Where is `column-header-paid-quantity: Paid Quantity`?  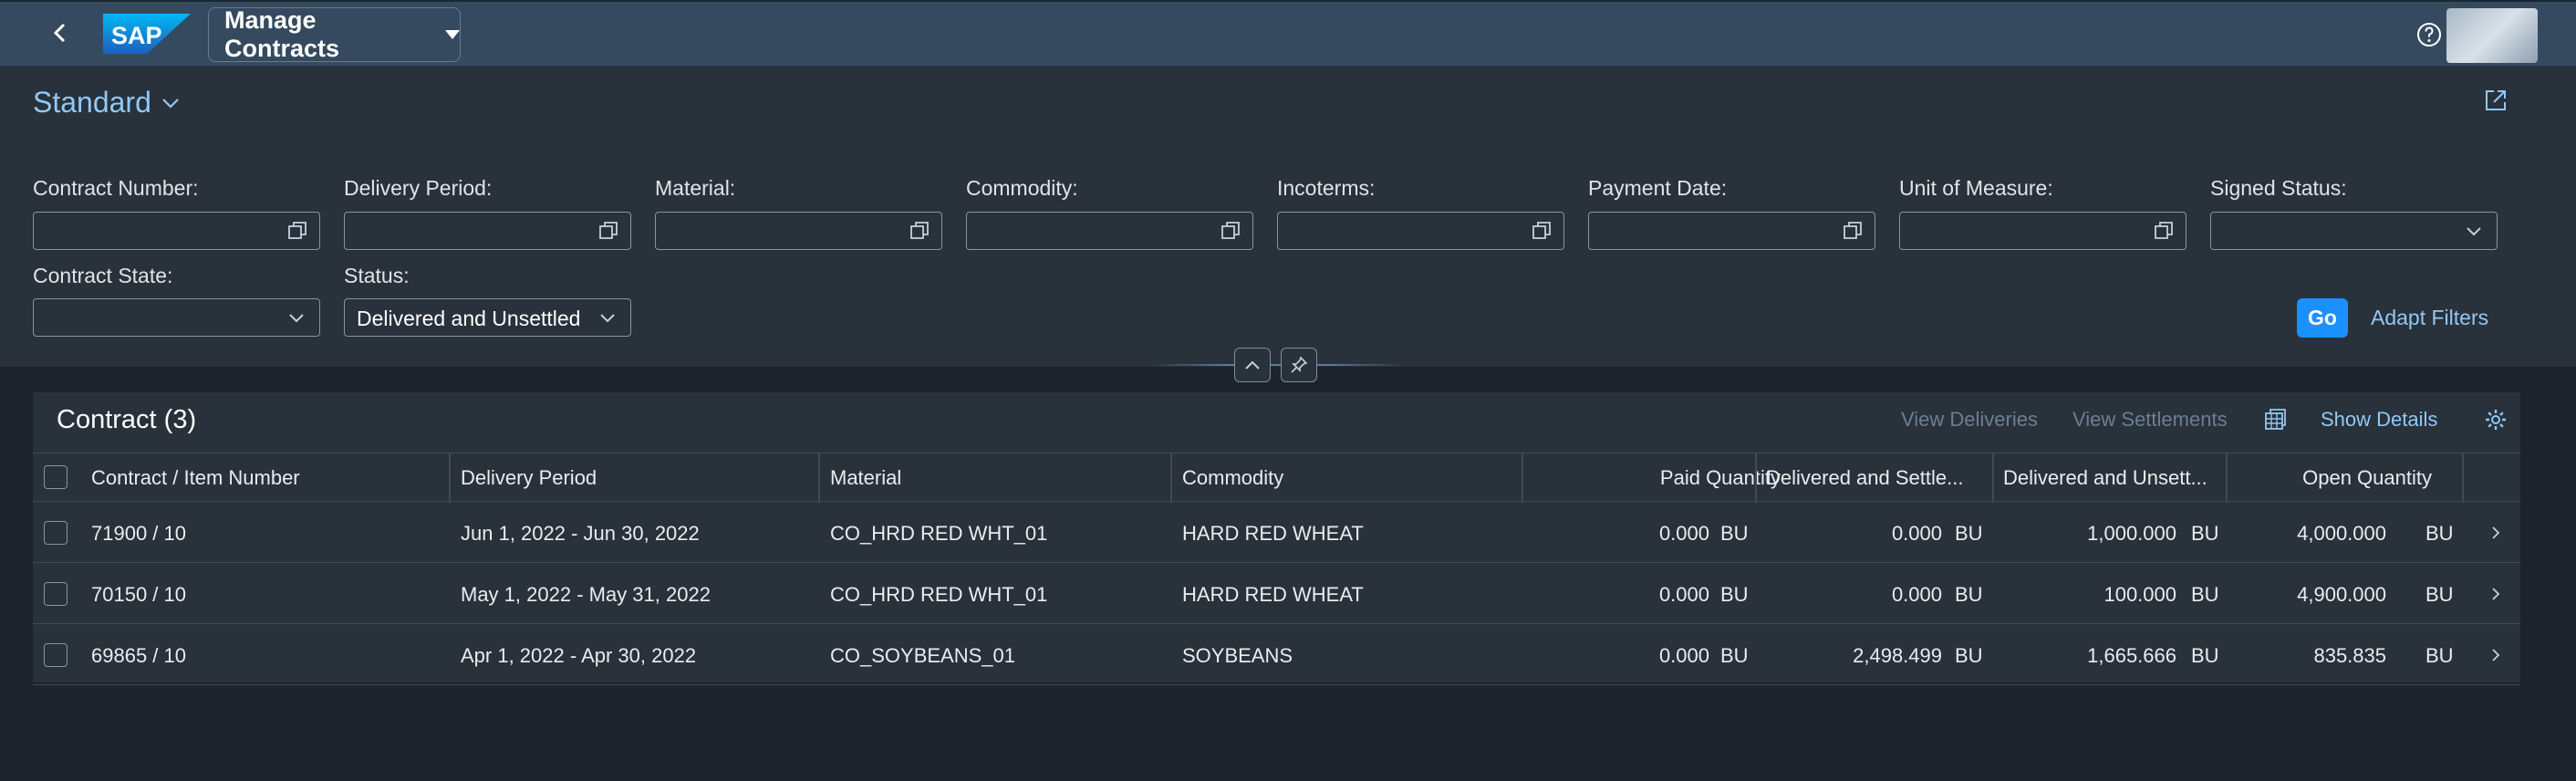 column-header-paid-quantity: Paid Quantity is located at coordinates (1655, 478).